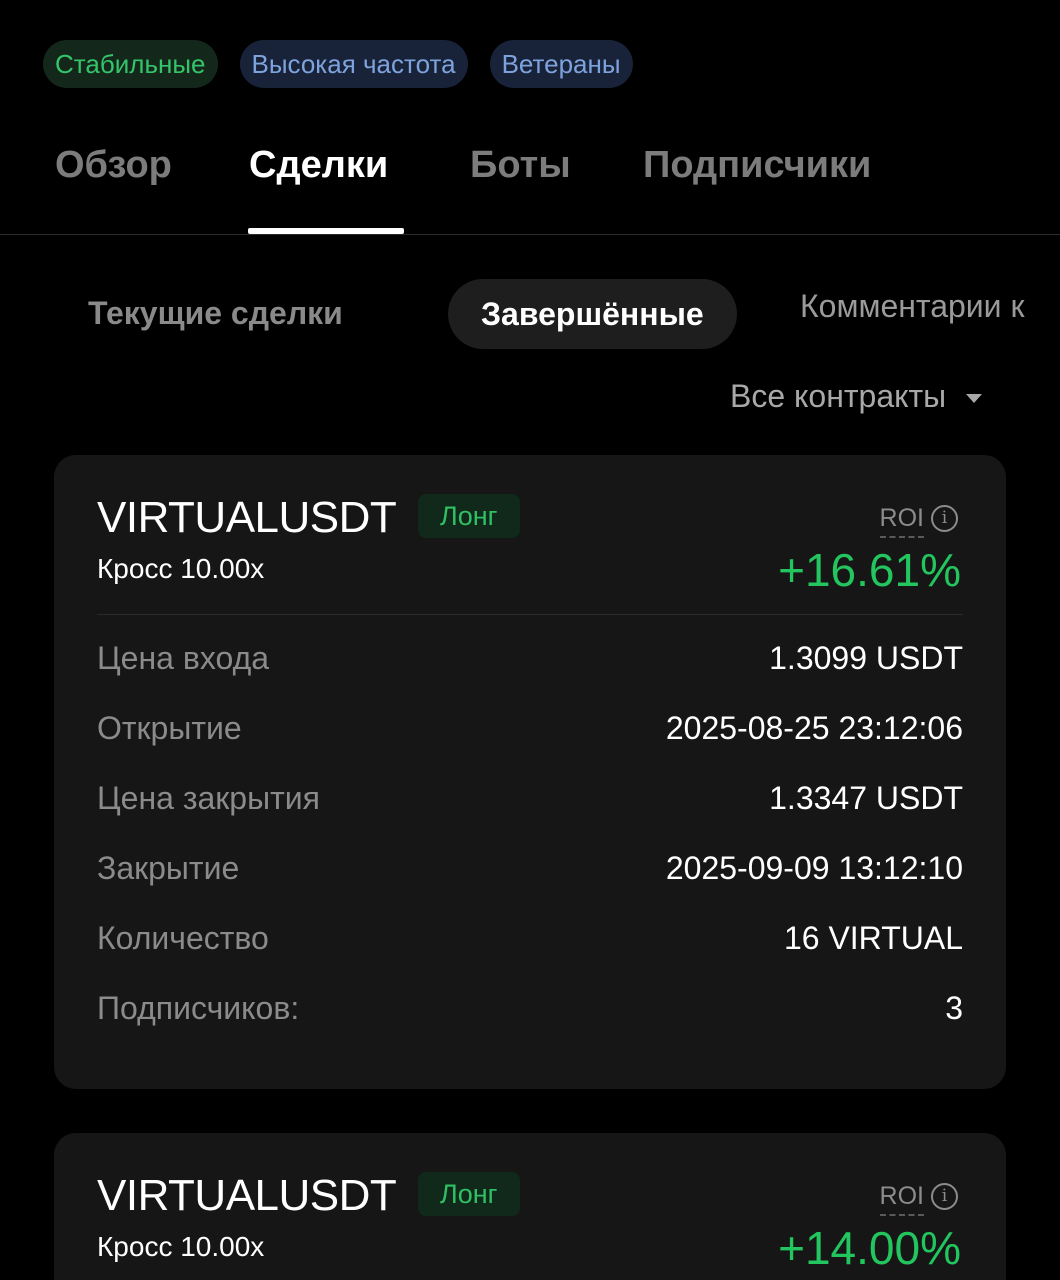 The height and width of the screenshot is (1280, 1060). I want to click on detail-value: 1.3347 USDT, so click(866, 797).